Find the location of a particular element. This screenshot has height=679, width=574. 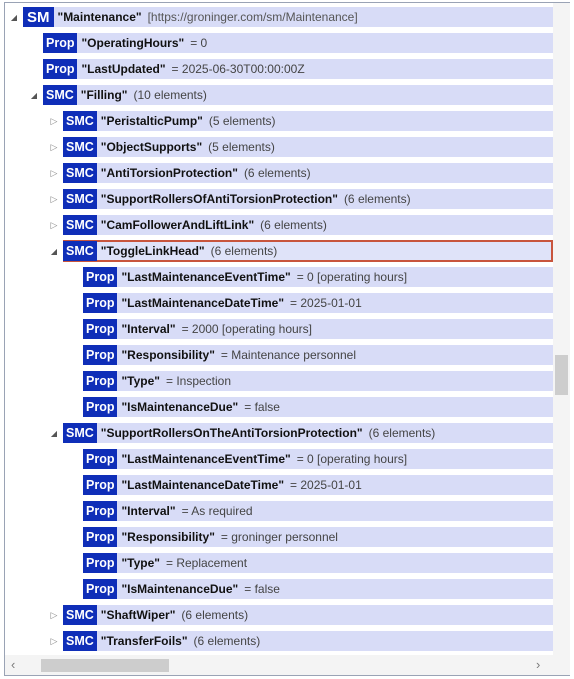

node-name: "IsMaintenanceDue" is located at coordinates (180, 589).